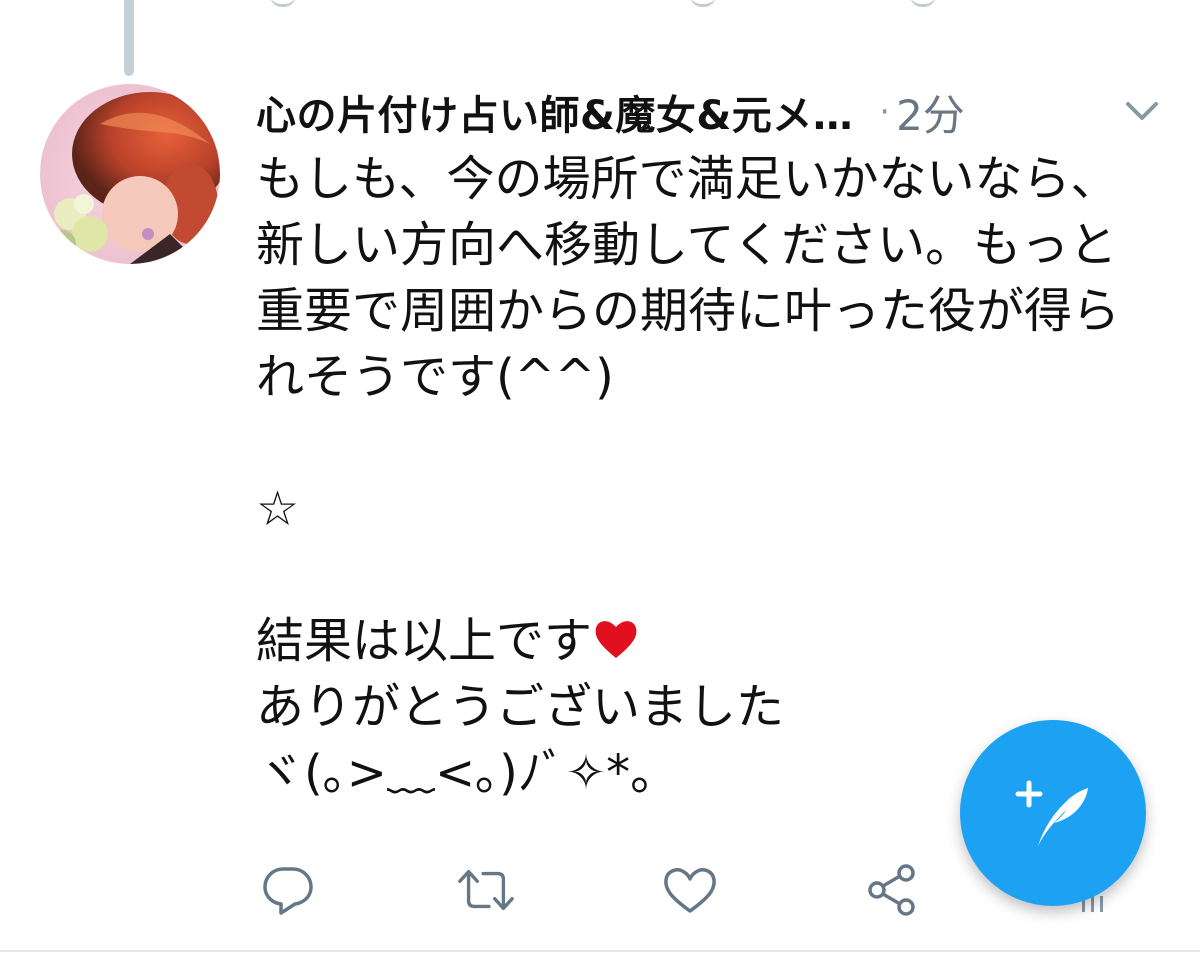 The height and width of the screenshot is (960, 1200). Describe the element at coordinates (930, 112) in the screenshot. I see `timestamp: 2分` at that location.